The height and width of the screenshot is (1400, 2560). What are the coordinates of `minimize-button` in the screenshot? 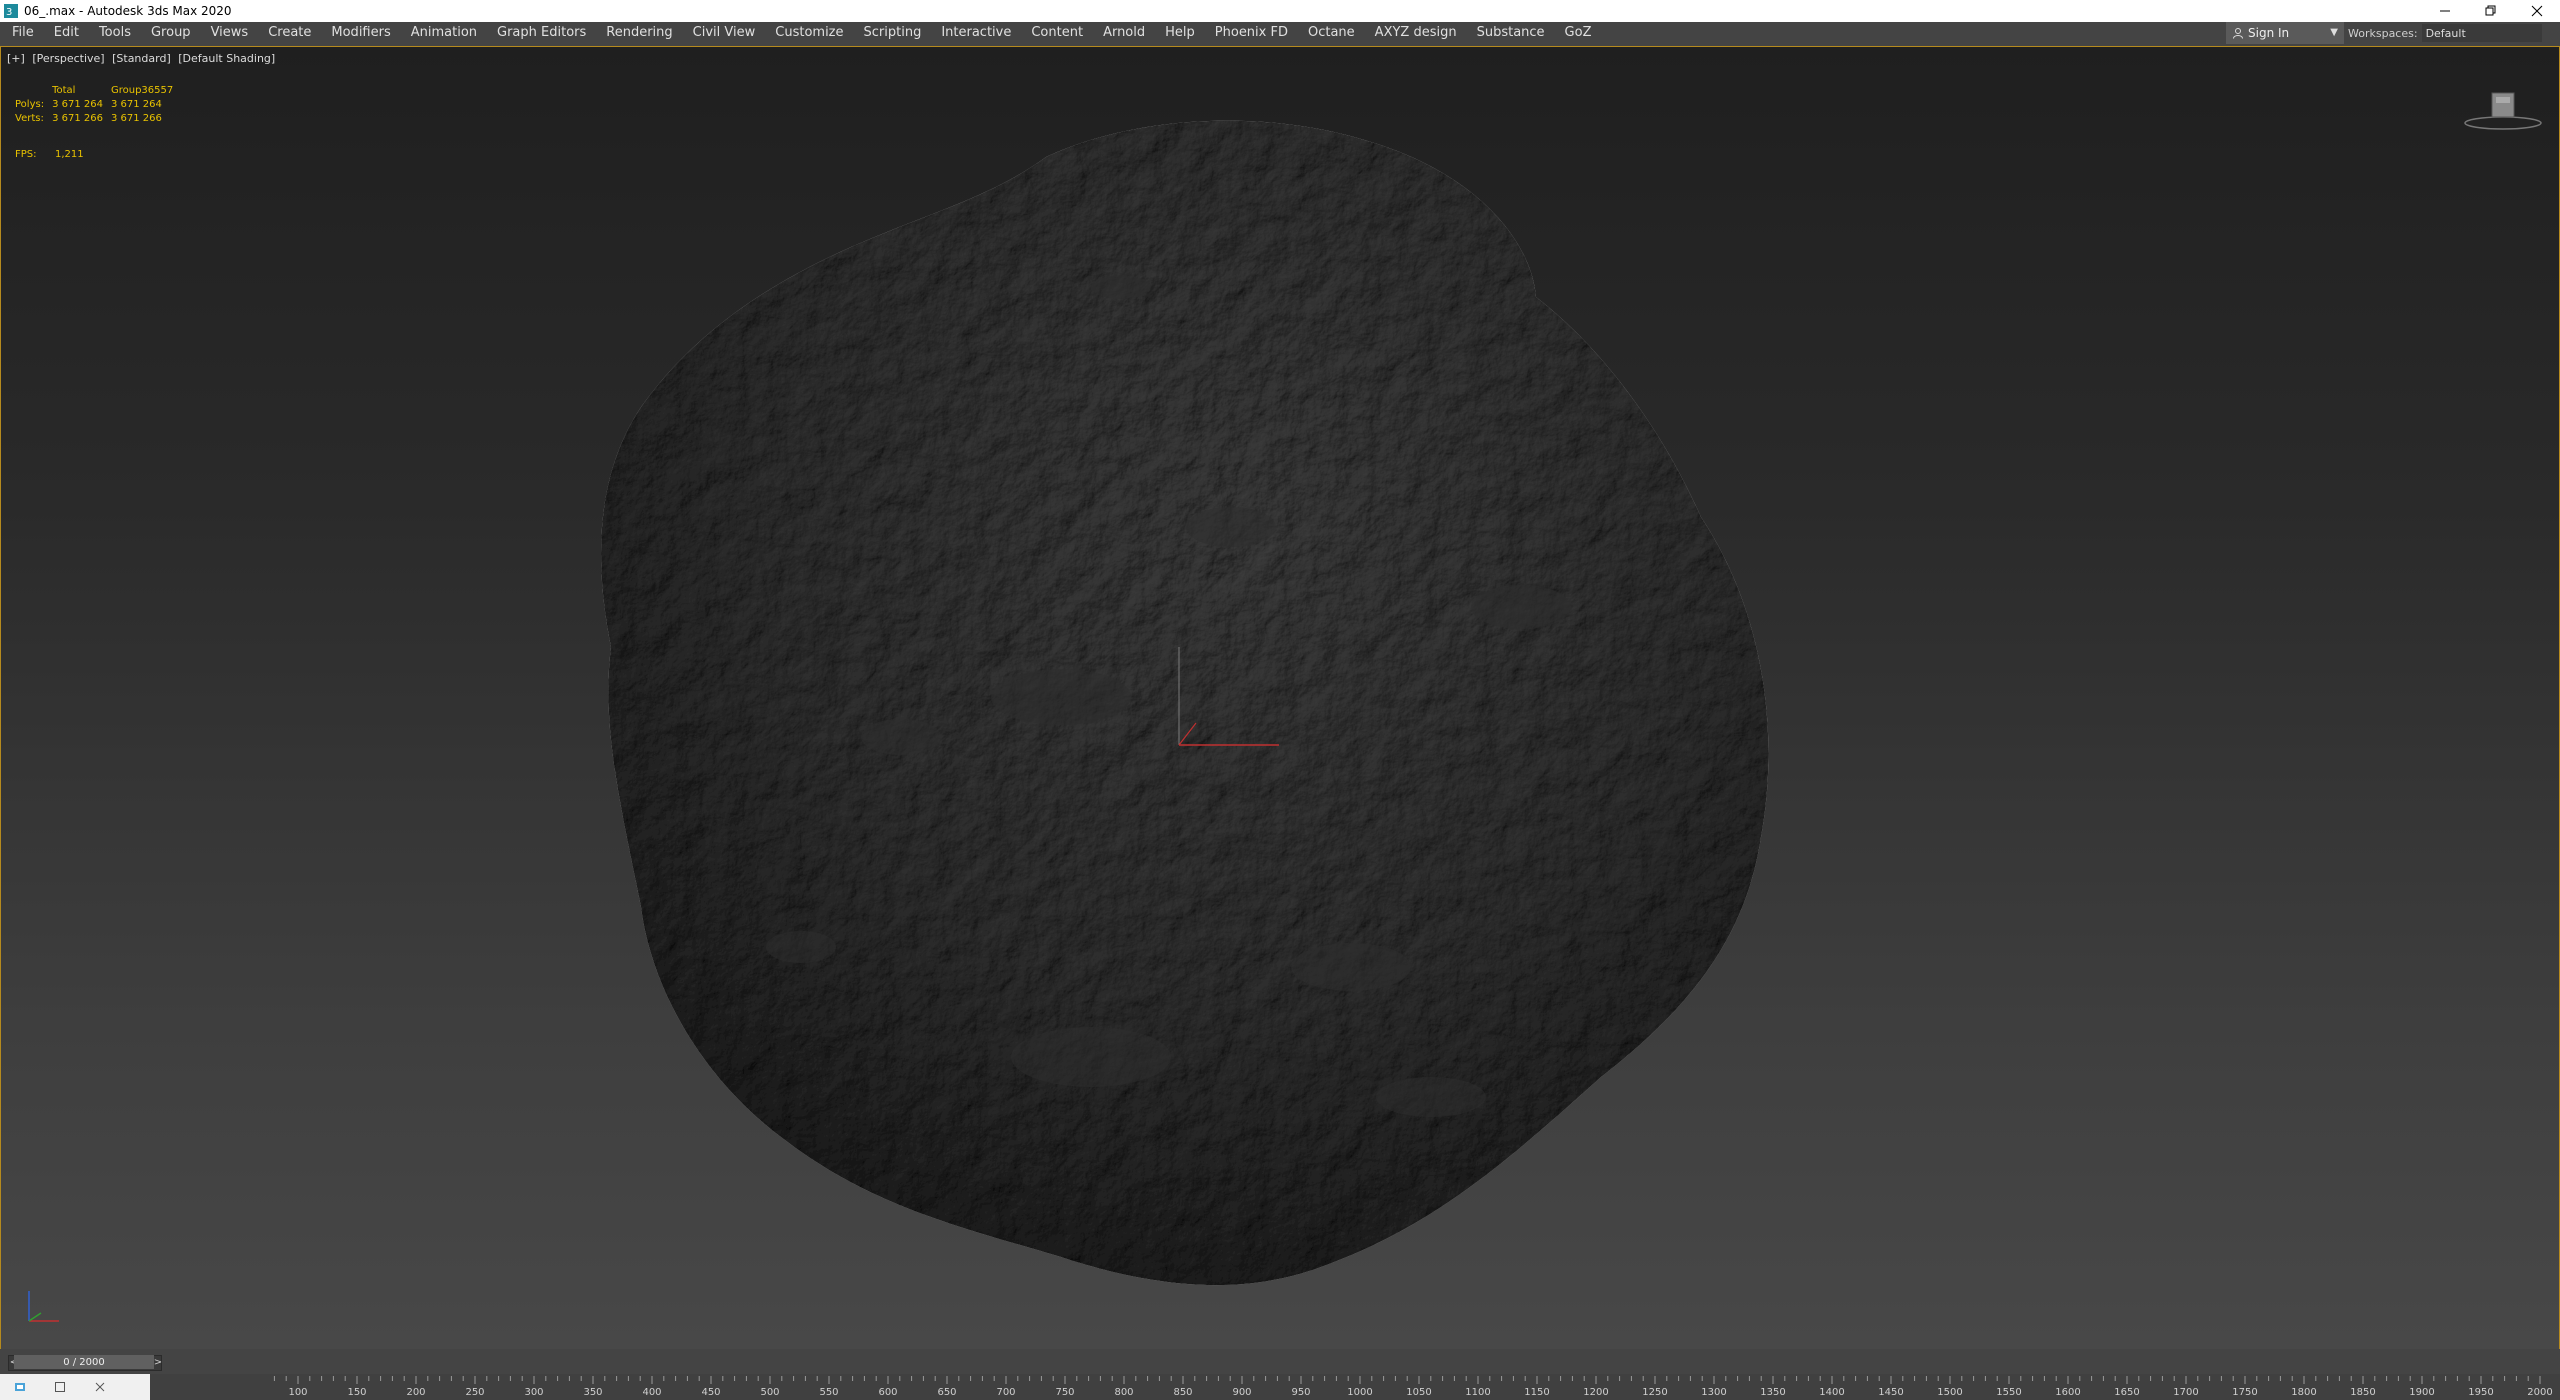 It's located at (2445, 11).